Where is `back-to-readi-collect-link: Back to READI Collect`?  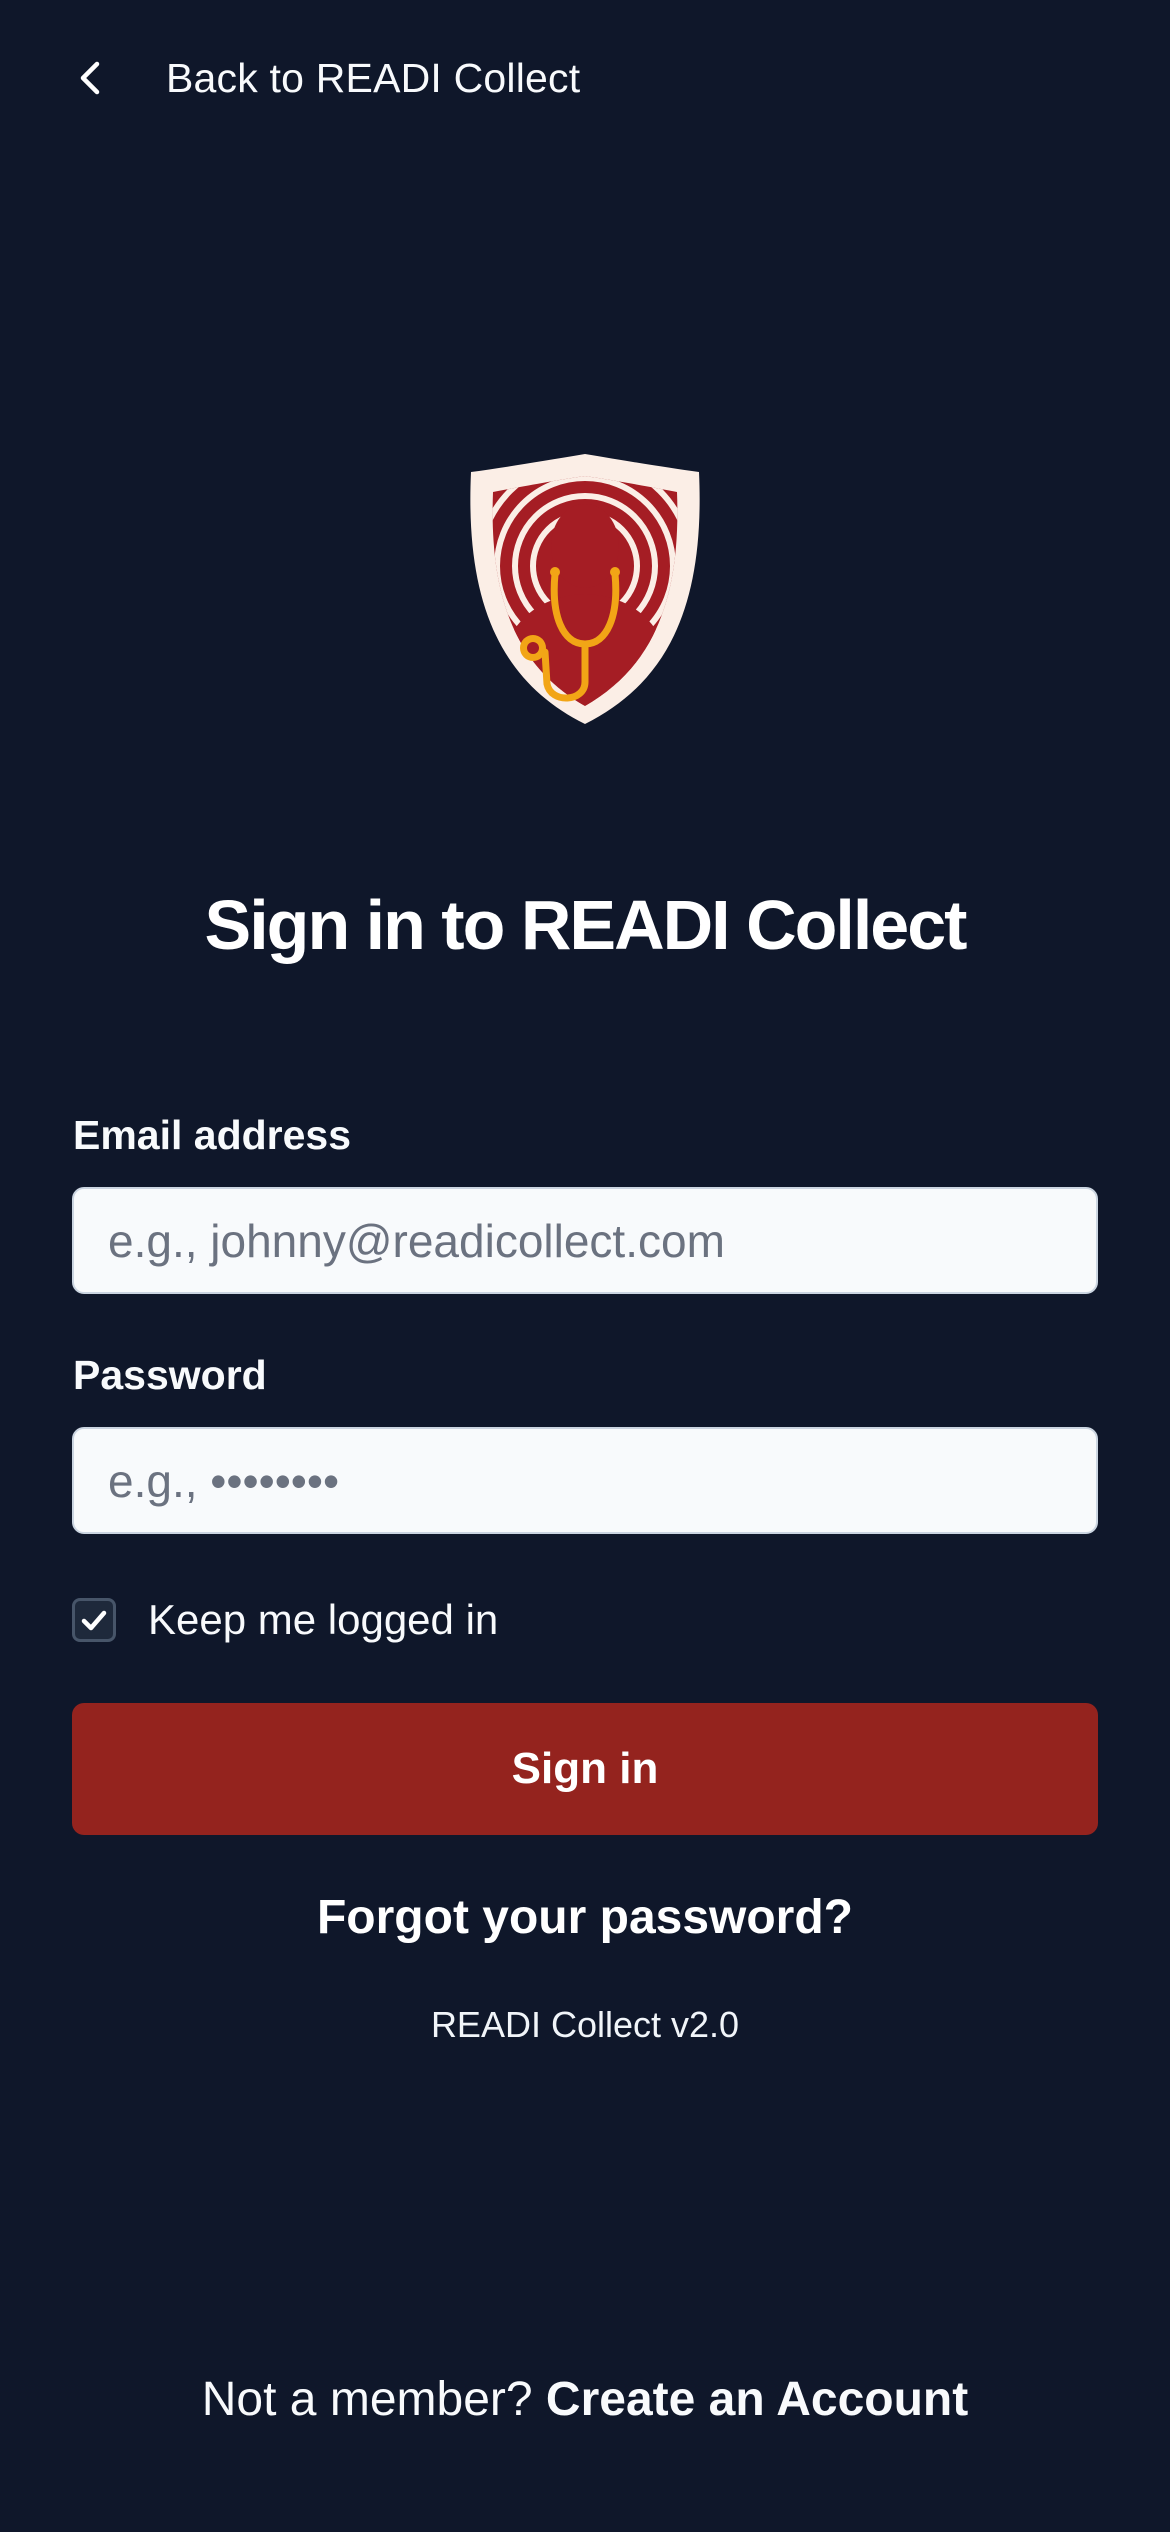 back-to-readi-collect-link: Back to READI Collect is located at coordinates (326, 78).